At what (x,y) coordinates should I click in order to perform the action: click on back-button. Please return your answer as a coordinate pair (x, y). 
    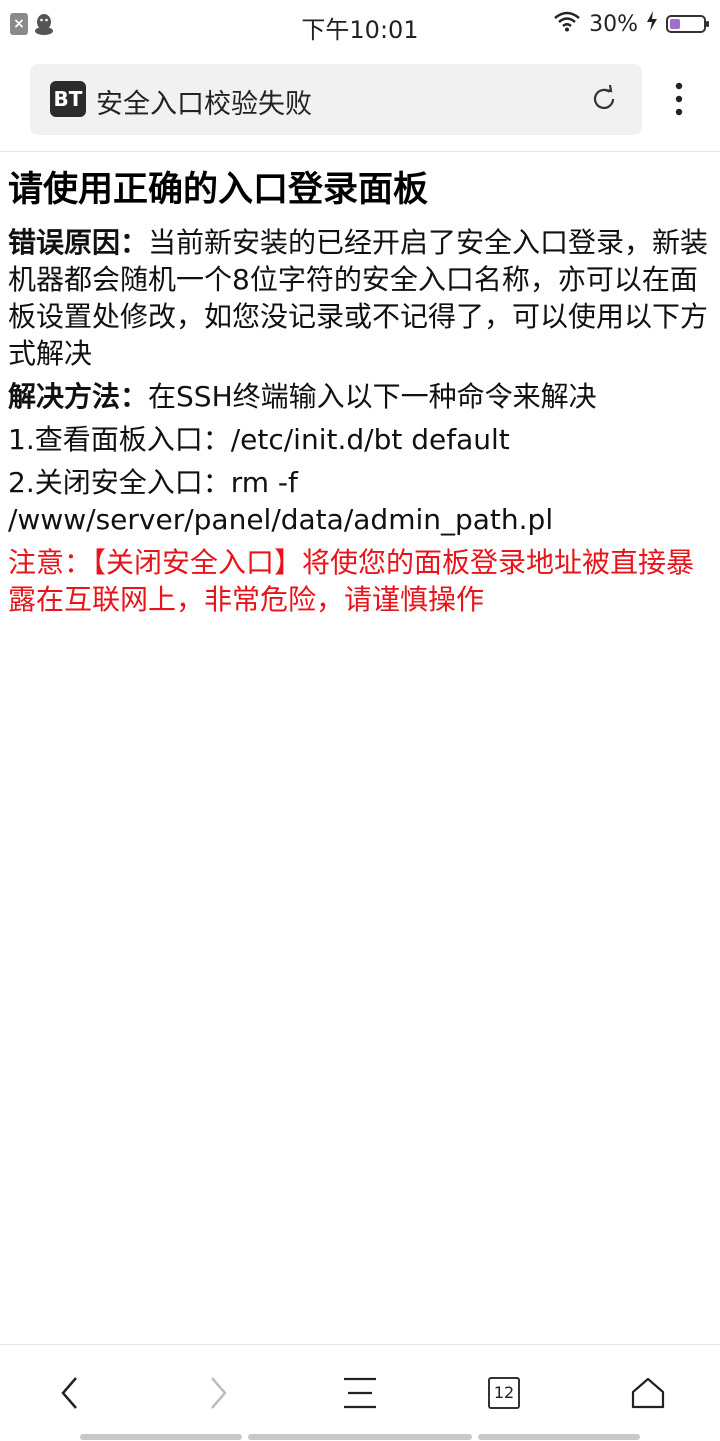
    Looking at the image, I should click on (70, 1393).